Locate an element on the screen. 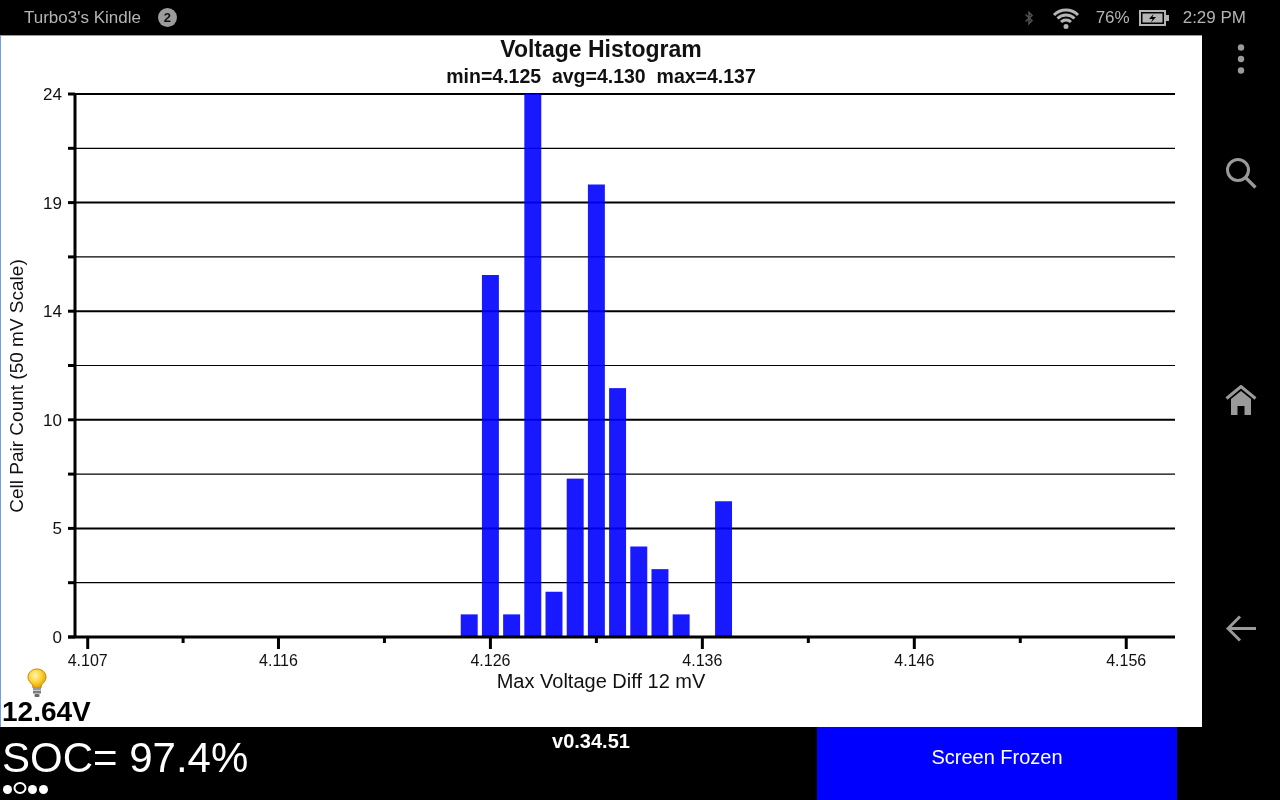 This screenshot has width=1280, height=800. axis-tick-label: 4.156 is located at coordinates (1126, 660).